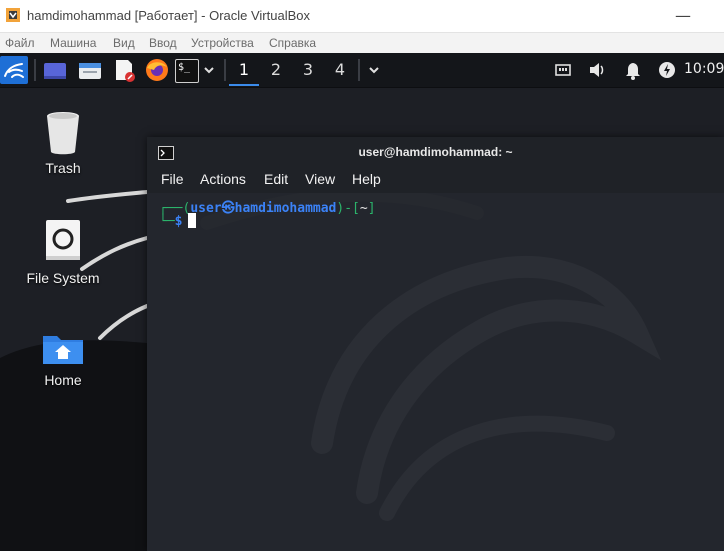  Describe the element at coordinates (362, 43) in the screenshot. I see `virtualbox-menubar: Файл Машина Вид Ввод Устройства Справка` at that location.